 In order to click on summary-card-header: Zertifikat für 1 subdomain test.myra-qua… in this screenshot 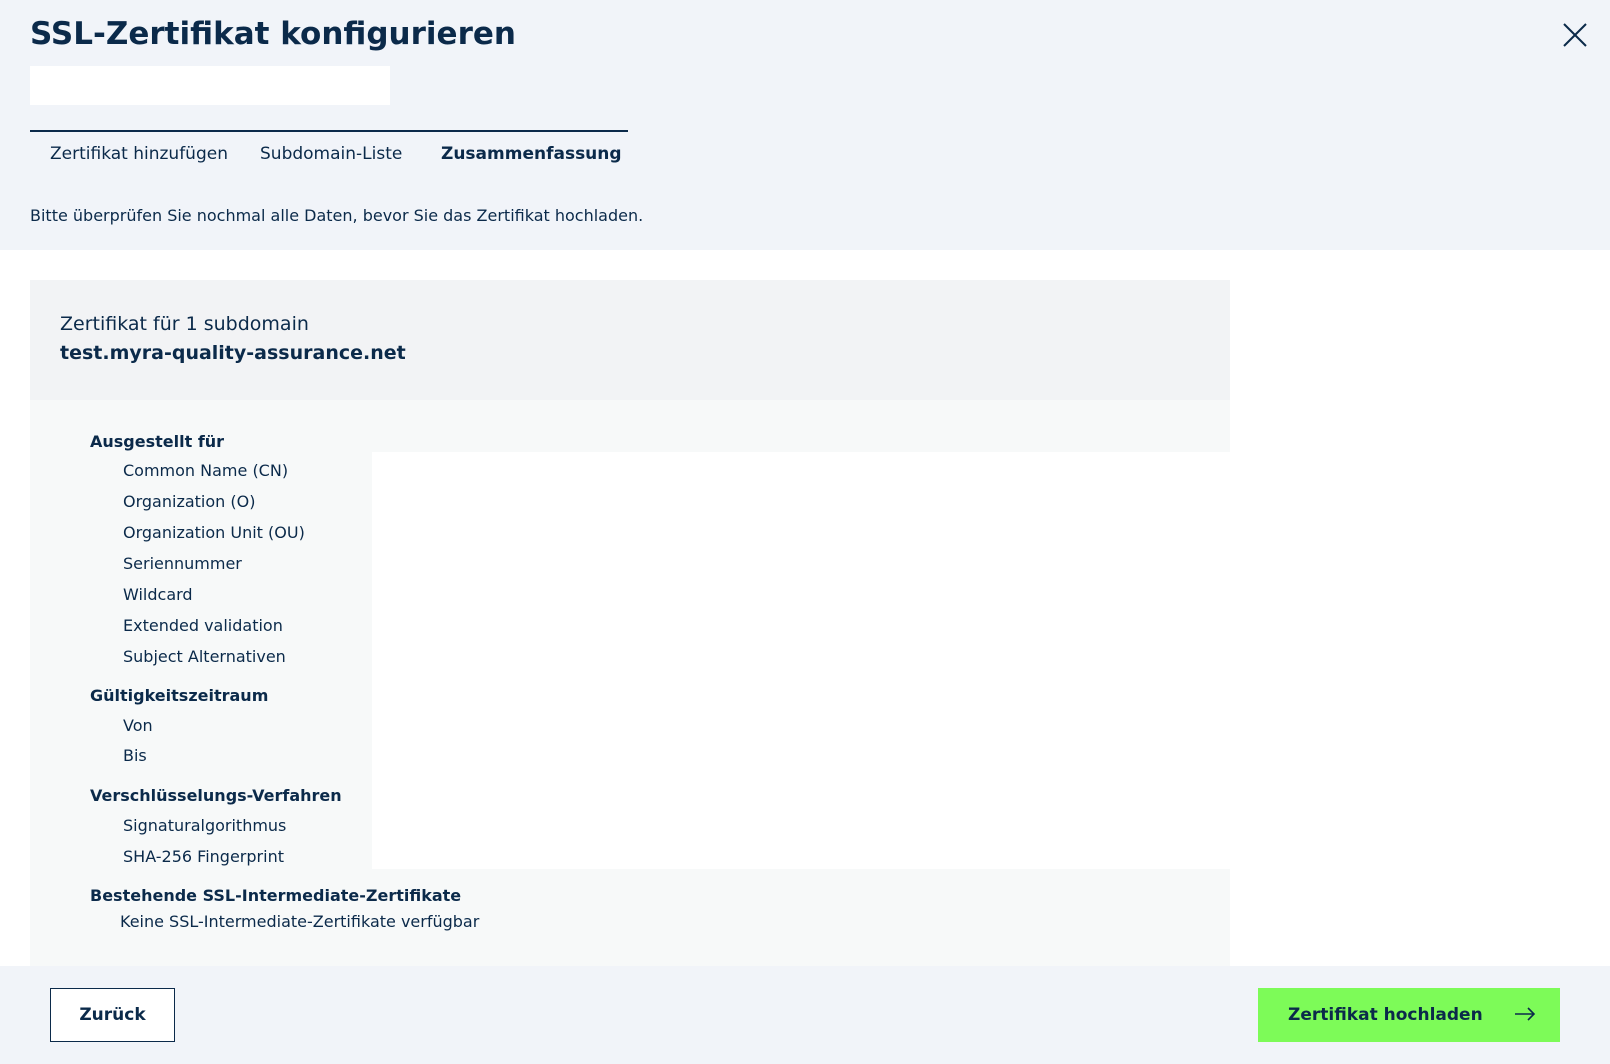, I will do `click(630, 340)`.